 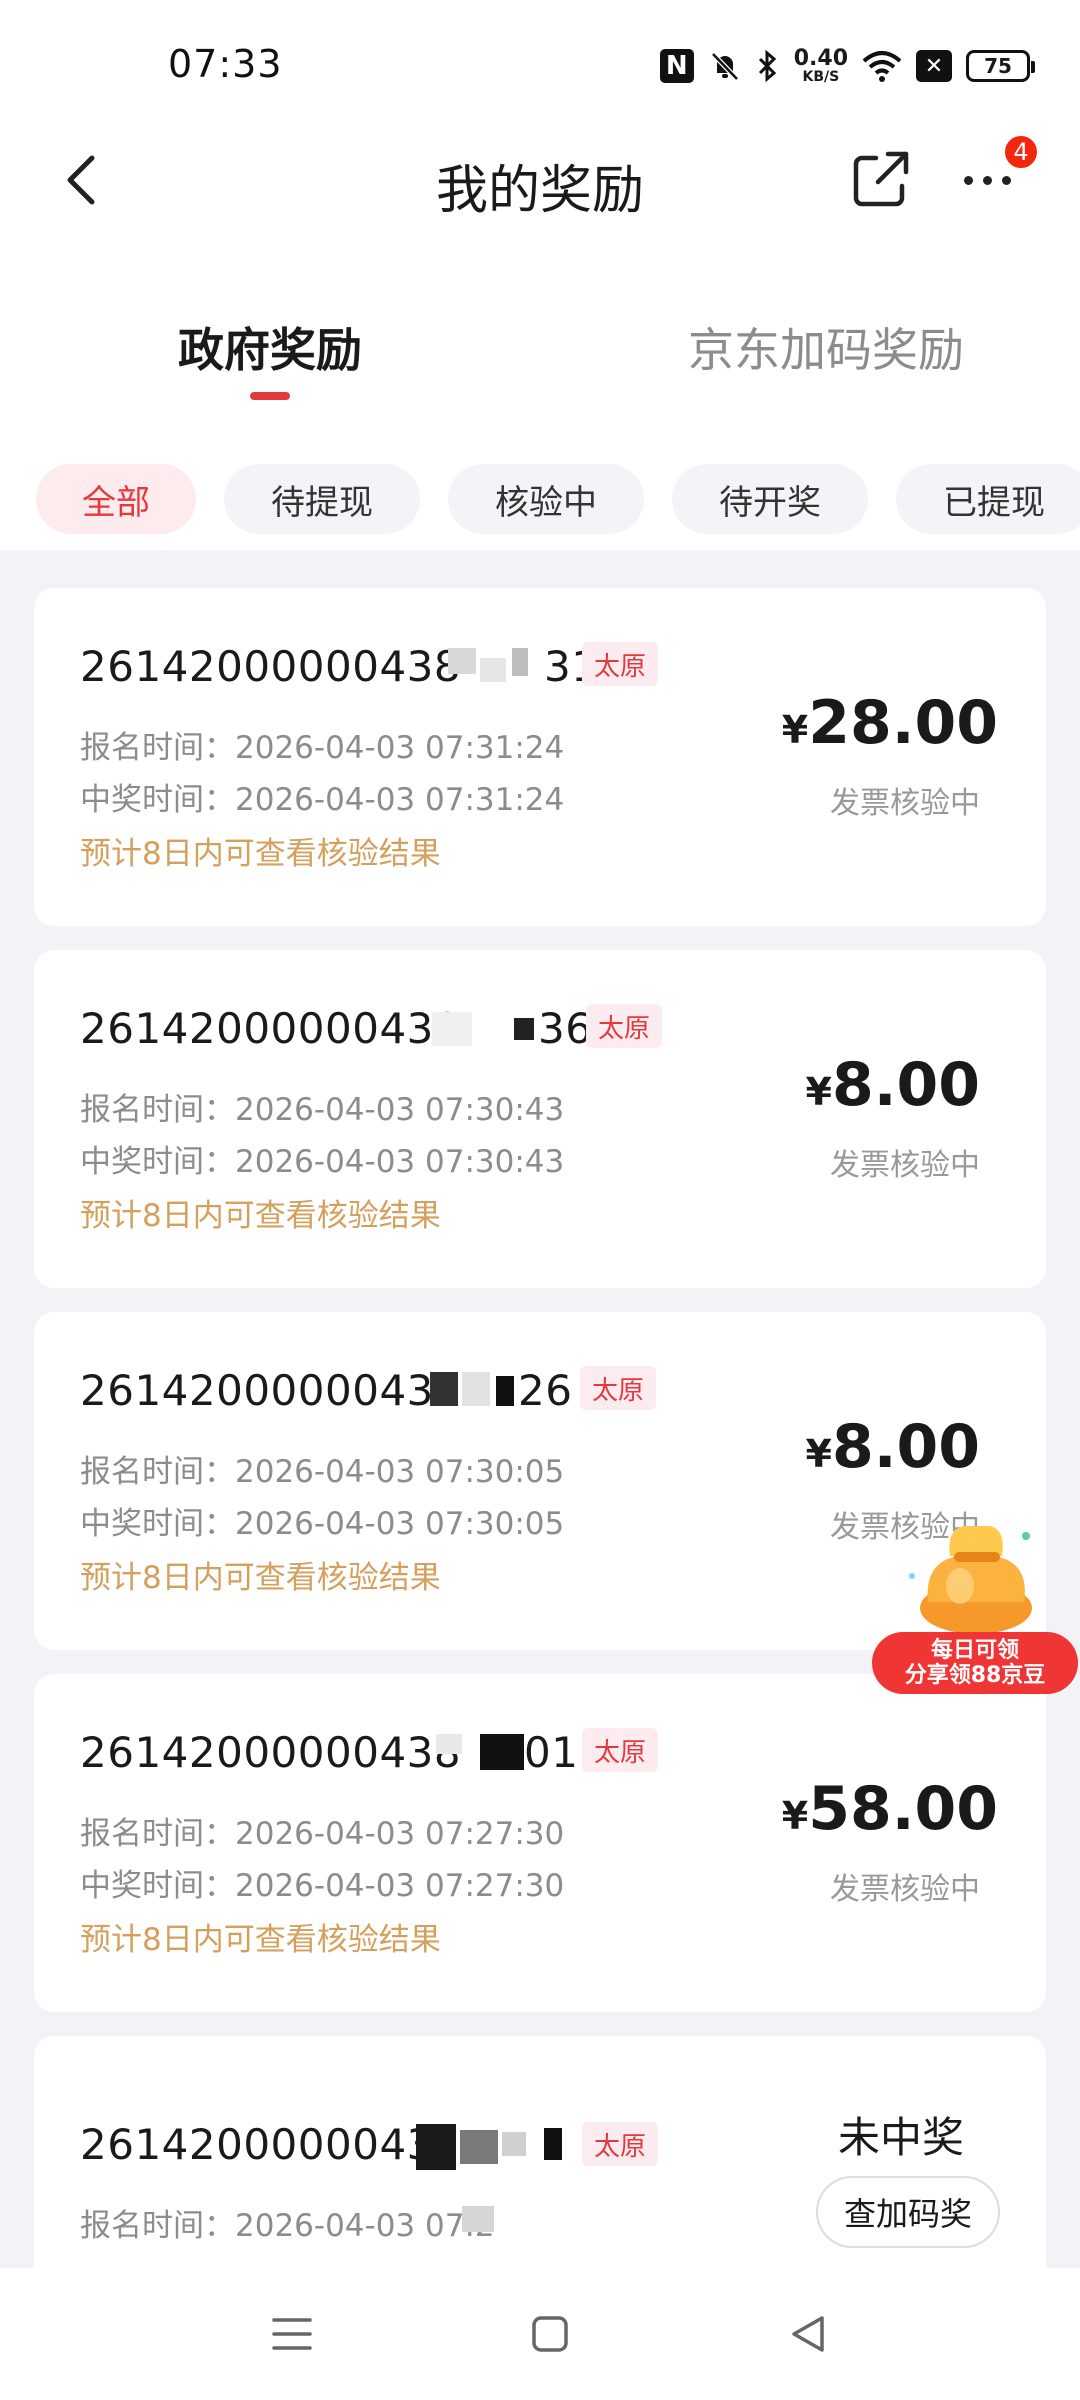 I want to click on signup-time-row: 报名时间：2026-04-03 07:30:05, so click(x=322, y=1468).